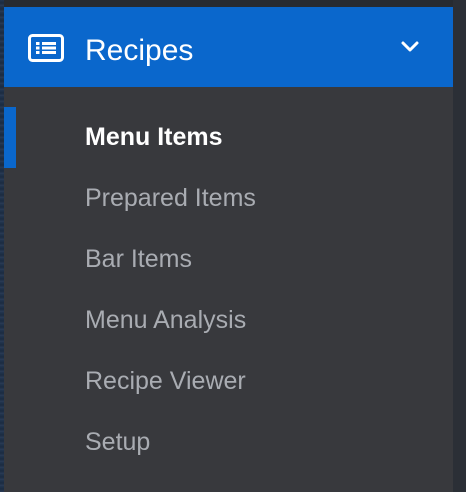 Image resolution: width=466 pixels, height=492 pixels. I want to click on active-indicator, so click(10, 137).